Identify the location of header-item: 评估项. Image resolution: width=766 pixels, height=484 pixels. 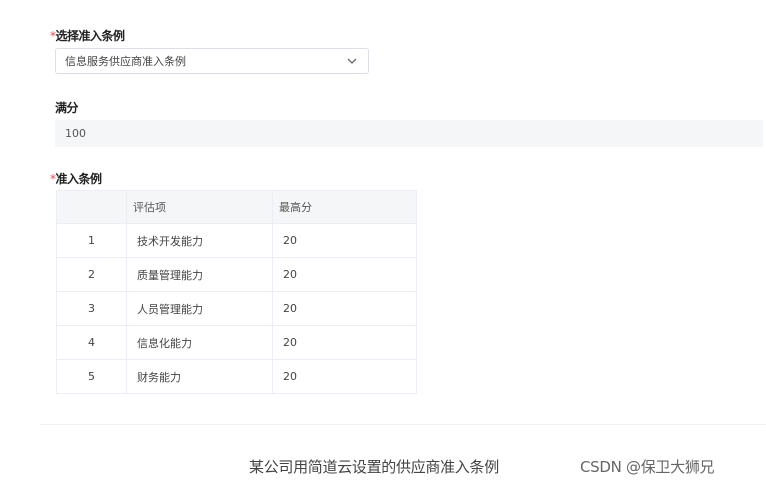
(199, 207).